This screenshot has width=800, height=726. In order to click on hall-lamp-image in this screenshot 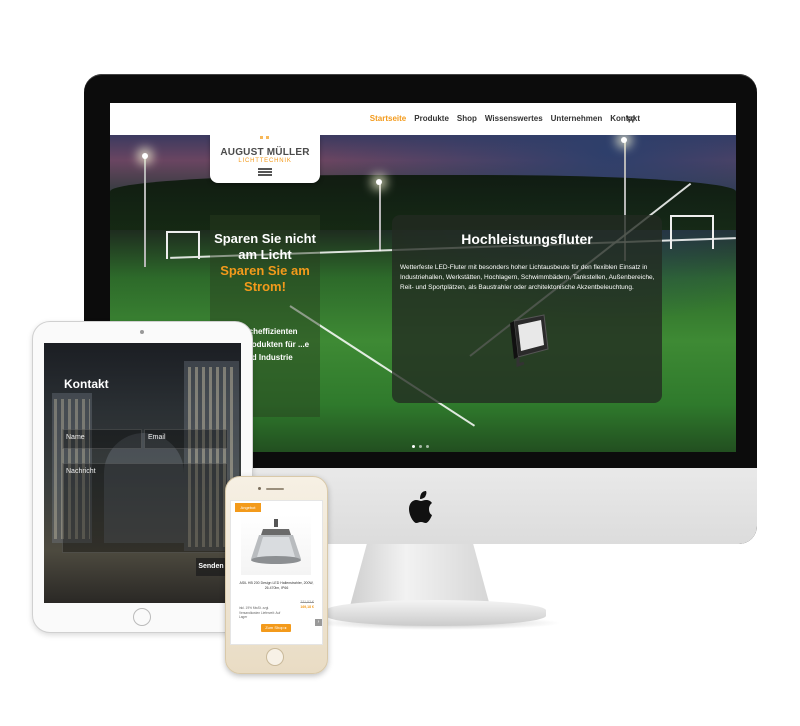, I will do `click(276, 545)`.